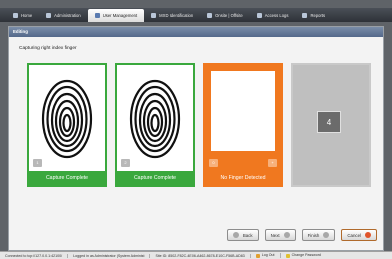 This screenshot has height=259, width=392. What do you see at coordinates (243, 178) in the screenshot?
I see `slot-status-label: No Finger Detected` at bounding box center [243, 178].